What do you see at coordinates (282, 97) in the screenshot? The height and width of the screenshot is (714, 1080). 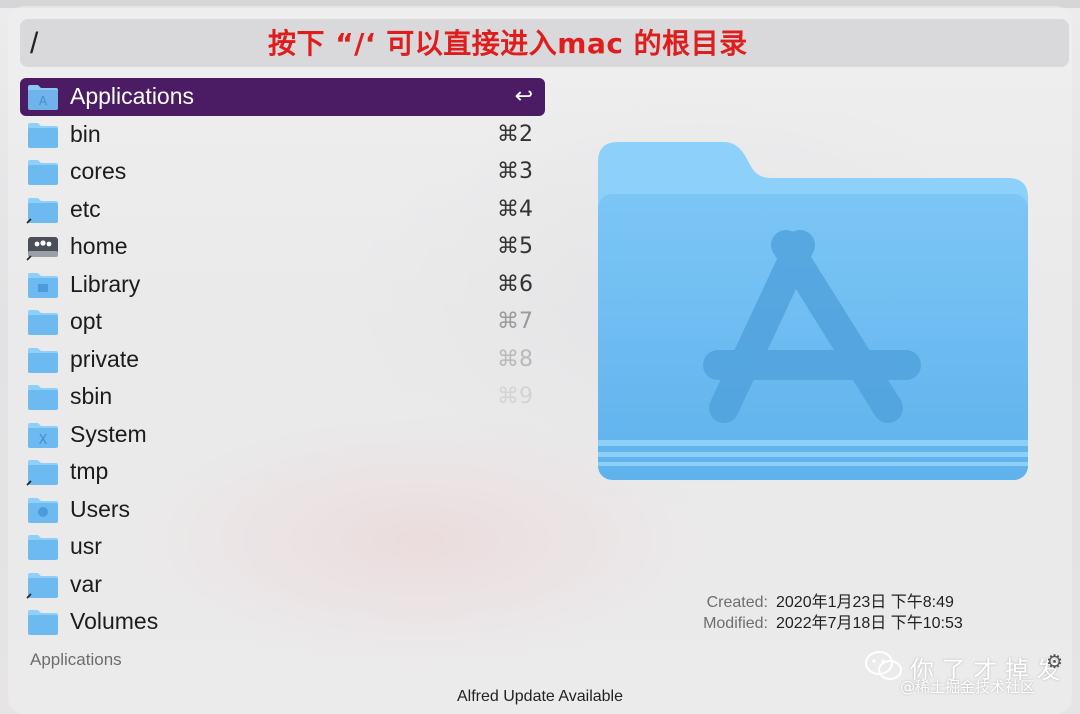 I see `result-row: A Applications ↩` at bounding box center [282, 97].